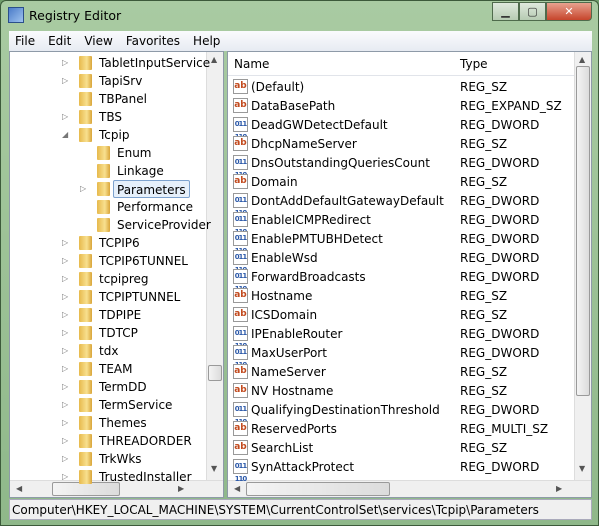  Describe the element at coordinates (134, 153) in the screenshot. I see `tree-item: Enum` at that location.